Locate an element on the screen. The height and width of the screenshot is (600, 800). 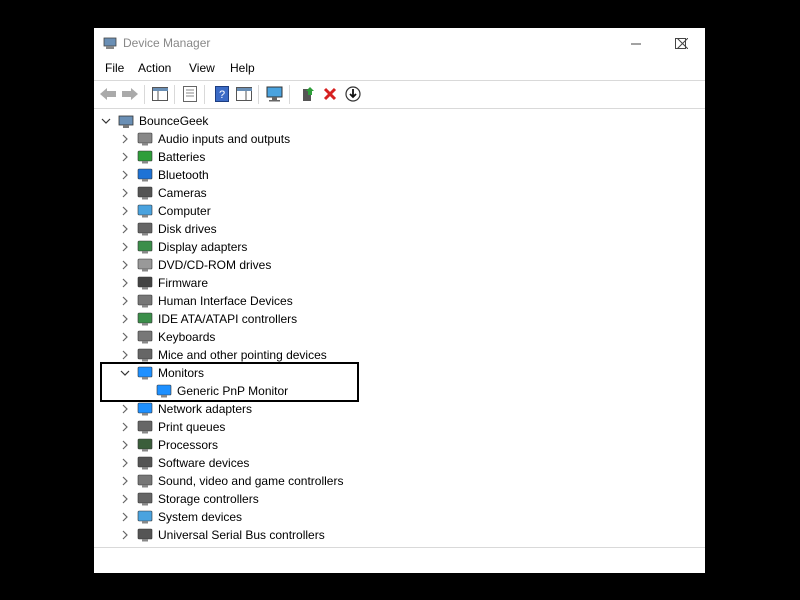
toolbar: ? is located at coordinates (399, 94).